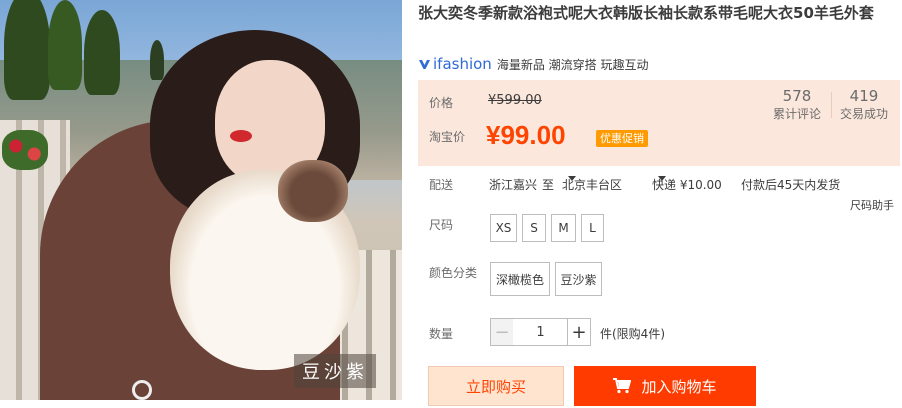 The width and height of the screenshot is (902, 408). What do you see at coordinates (622, 138) in the screenshot?
I see `promo-badge: 优惠促销` at bounding box center [622, 138].